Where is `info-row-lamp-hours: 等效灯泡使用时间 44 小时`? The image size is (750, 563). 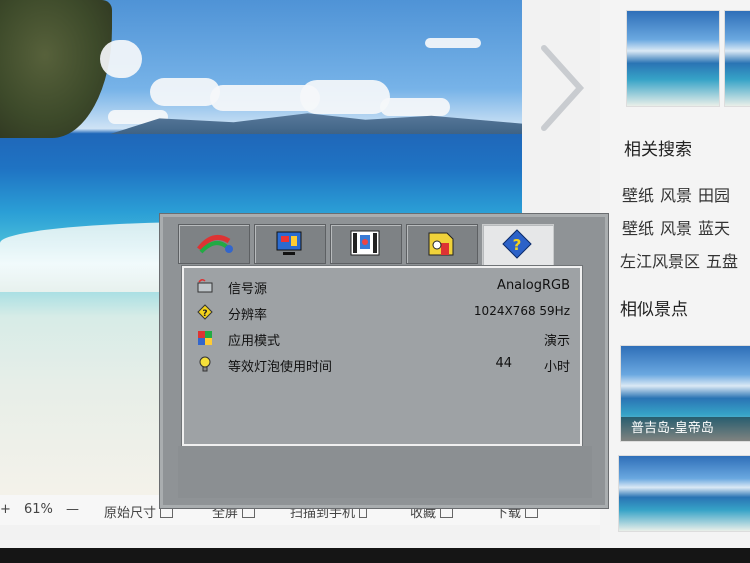
info-row-lamp-hours: 等效灯泡使用时间 44 小时 is located at coordinates (384, 365).